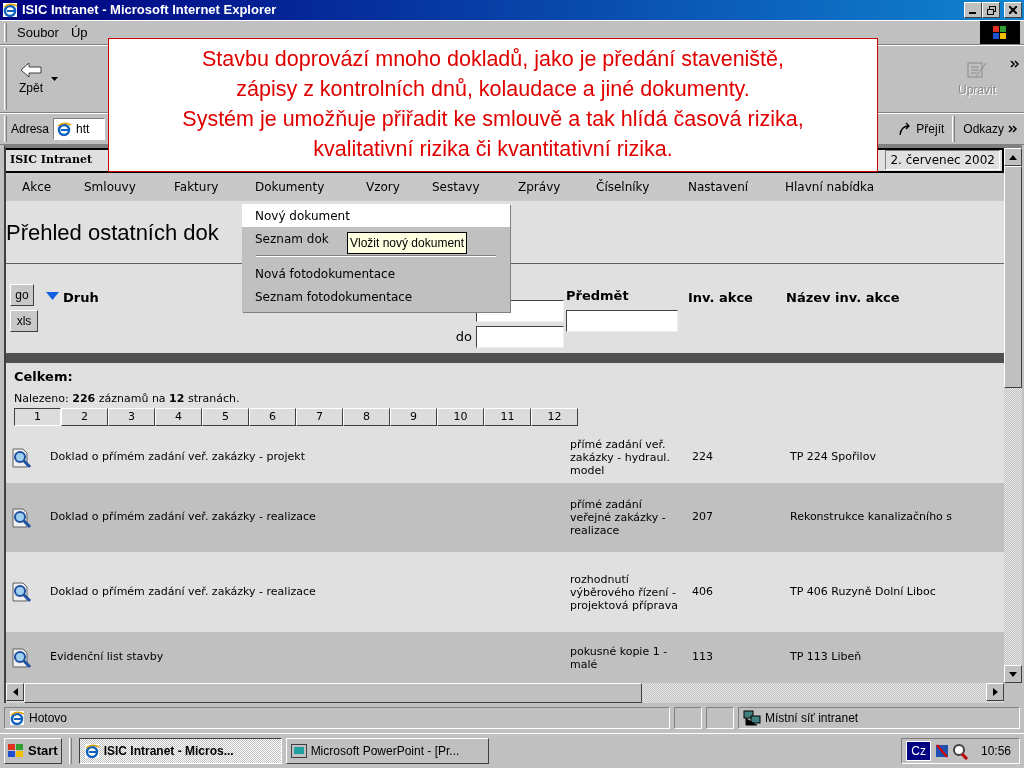 The width and height of the screenshot is (1024, 768). Describe the element at coordinates (81, 298) in the screenshot. I see `column-header: Druh` at that location.